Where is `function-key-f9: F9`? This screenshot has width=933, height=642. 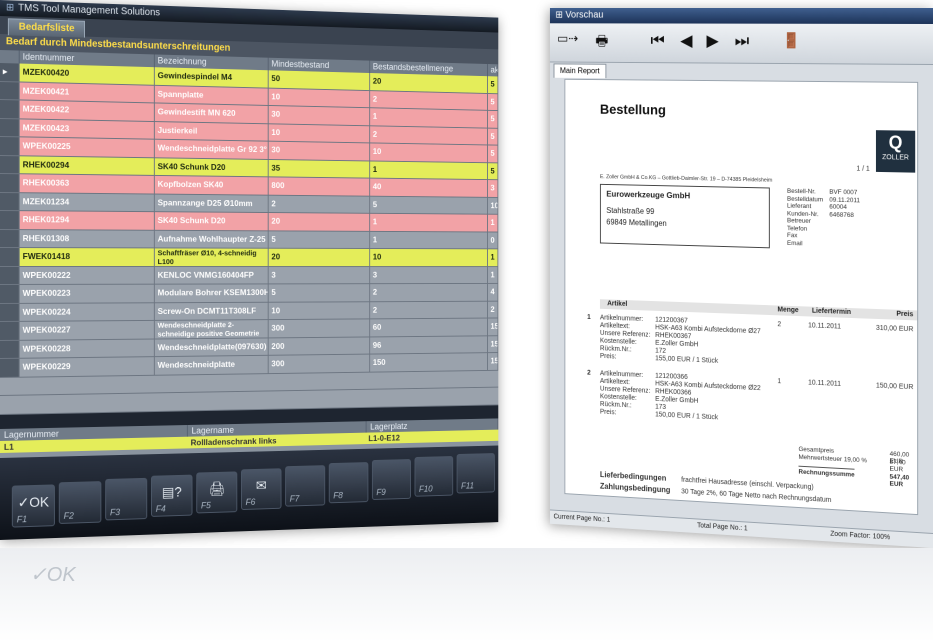 function-key-f9: F9 is located at coordinates (391, 480).